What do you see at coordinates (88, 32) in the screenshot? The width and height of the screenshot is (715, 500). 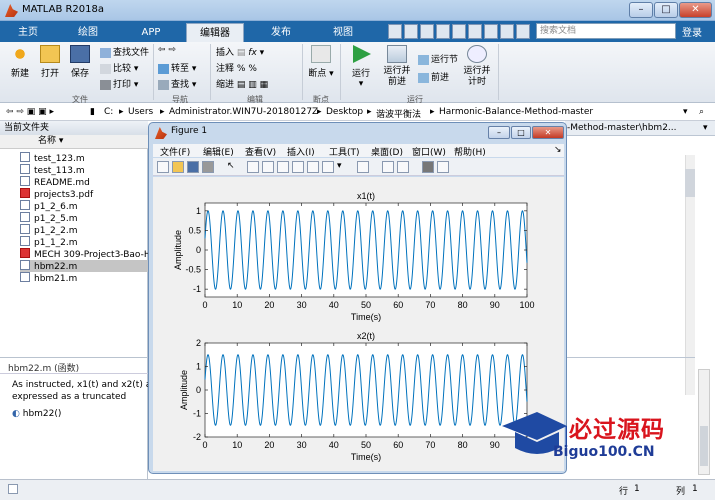 I see `tab-plots: 绘图` at bounding box center [88, 32].